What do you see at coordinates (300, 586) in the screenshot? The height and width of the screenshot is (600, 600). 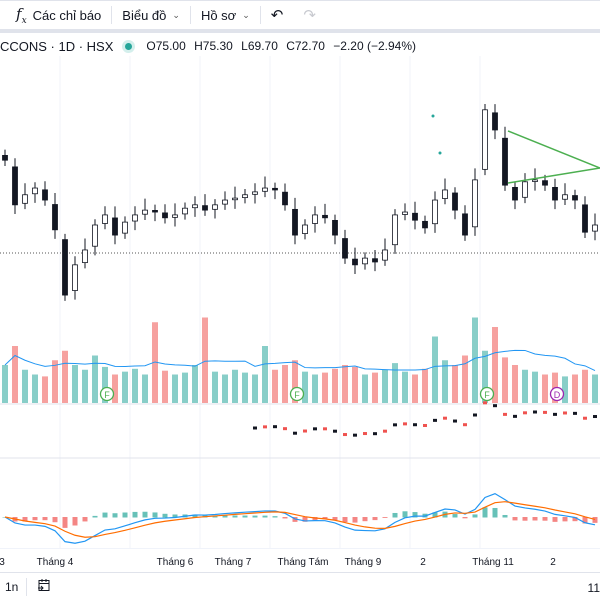 I see `bottom-toolbar: 1n 11` at bounding box center [300, 586].